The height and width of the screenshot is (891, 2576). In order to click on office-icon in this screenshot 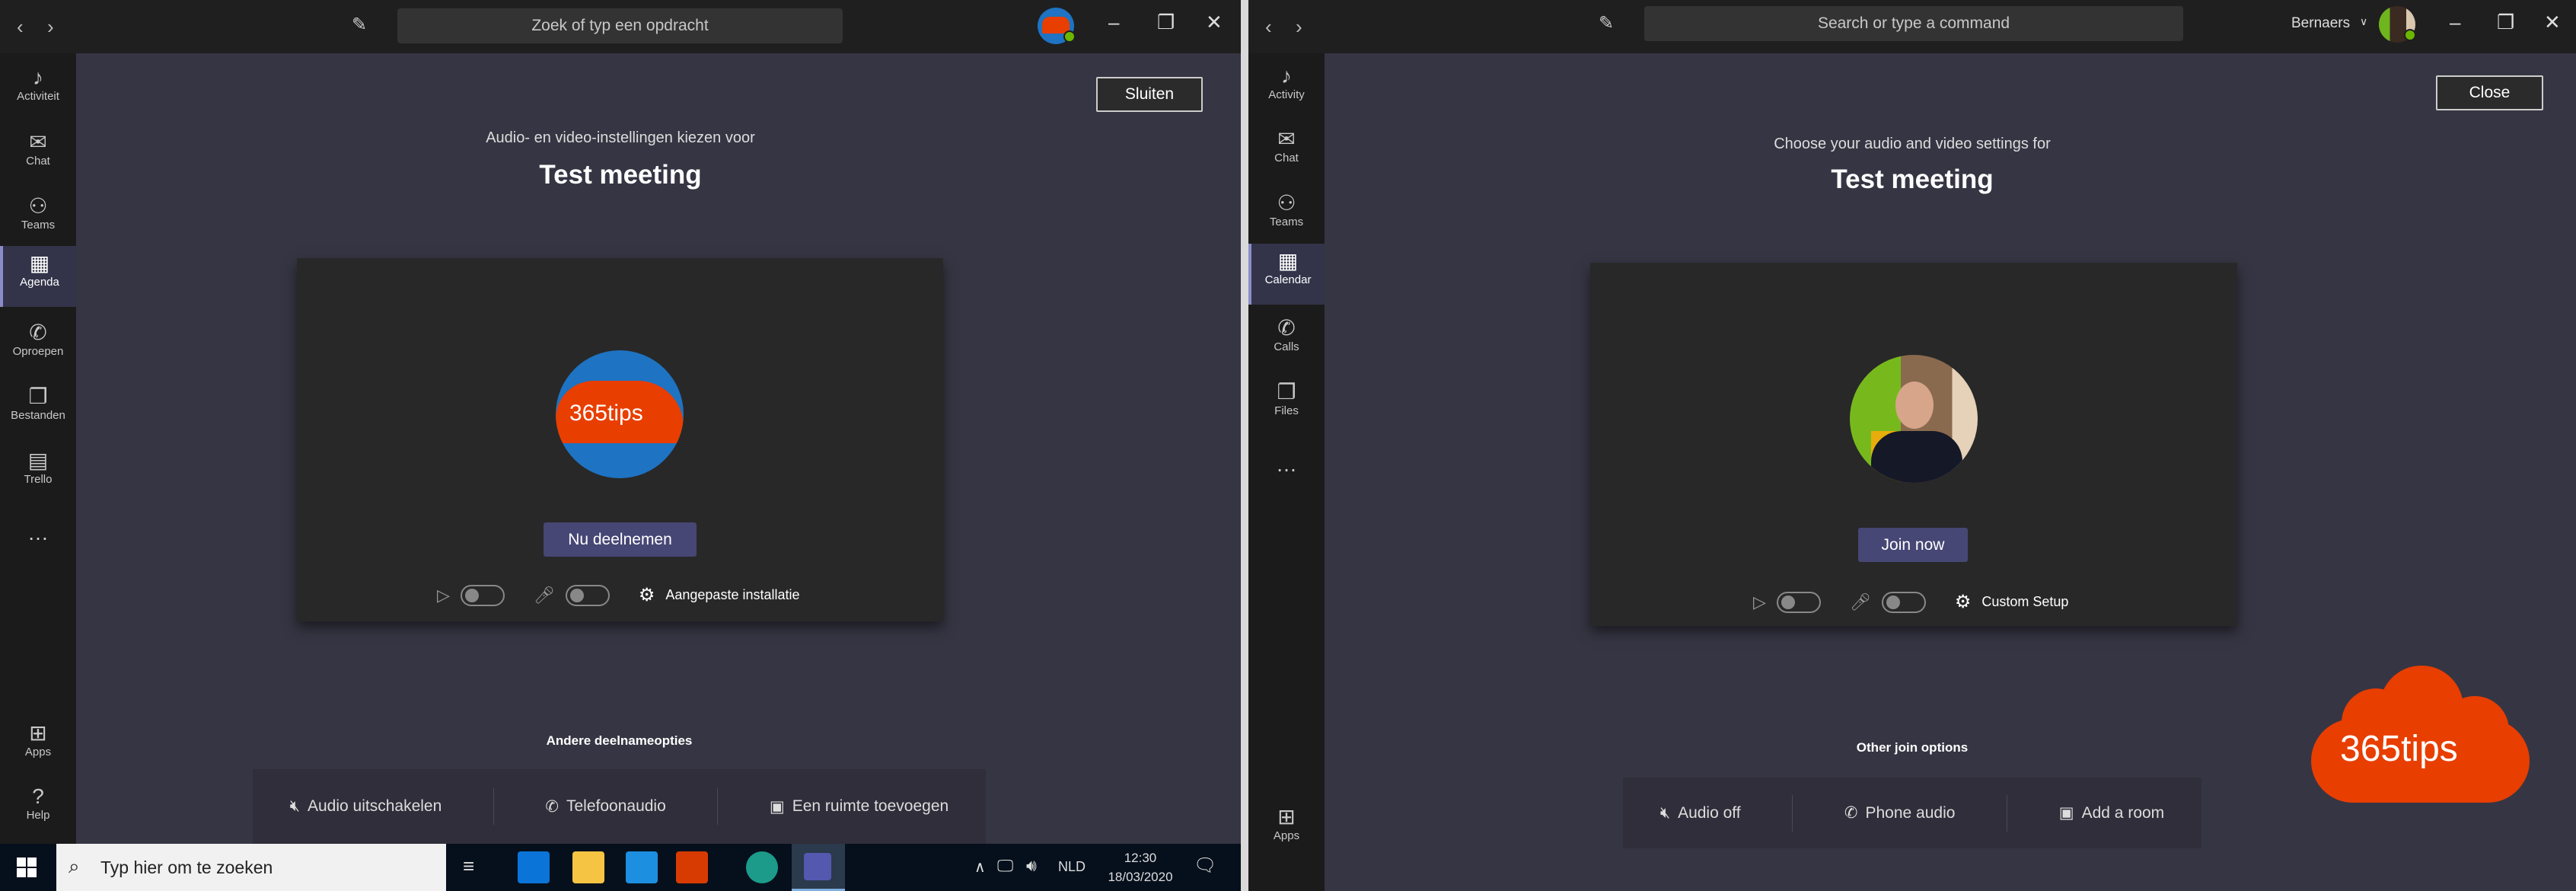, I will do `click(692, 867)`.